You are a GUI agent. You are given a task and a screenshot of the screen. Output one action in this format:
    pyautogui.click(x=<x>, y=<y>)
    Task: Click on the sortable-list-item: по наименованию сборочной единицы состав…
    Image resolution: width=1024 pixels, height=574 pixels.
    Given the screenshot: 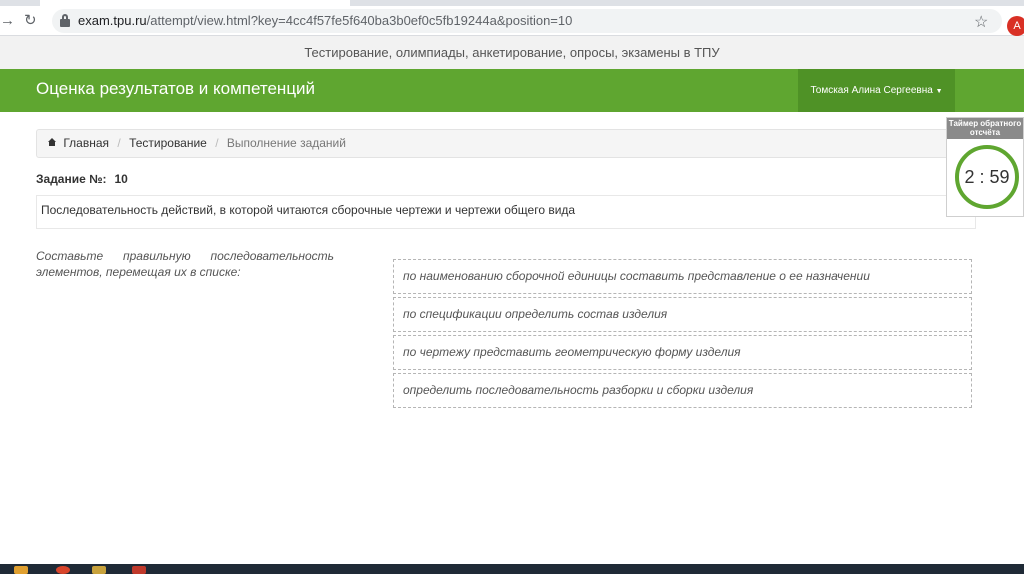 What is the action you would take?
    pyautogui.click(x=682, y=276)
    